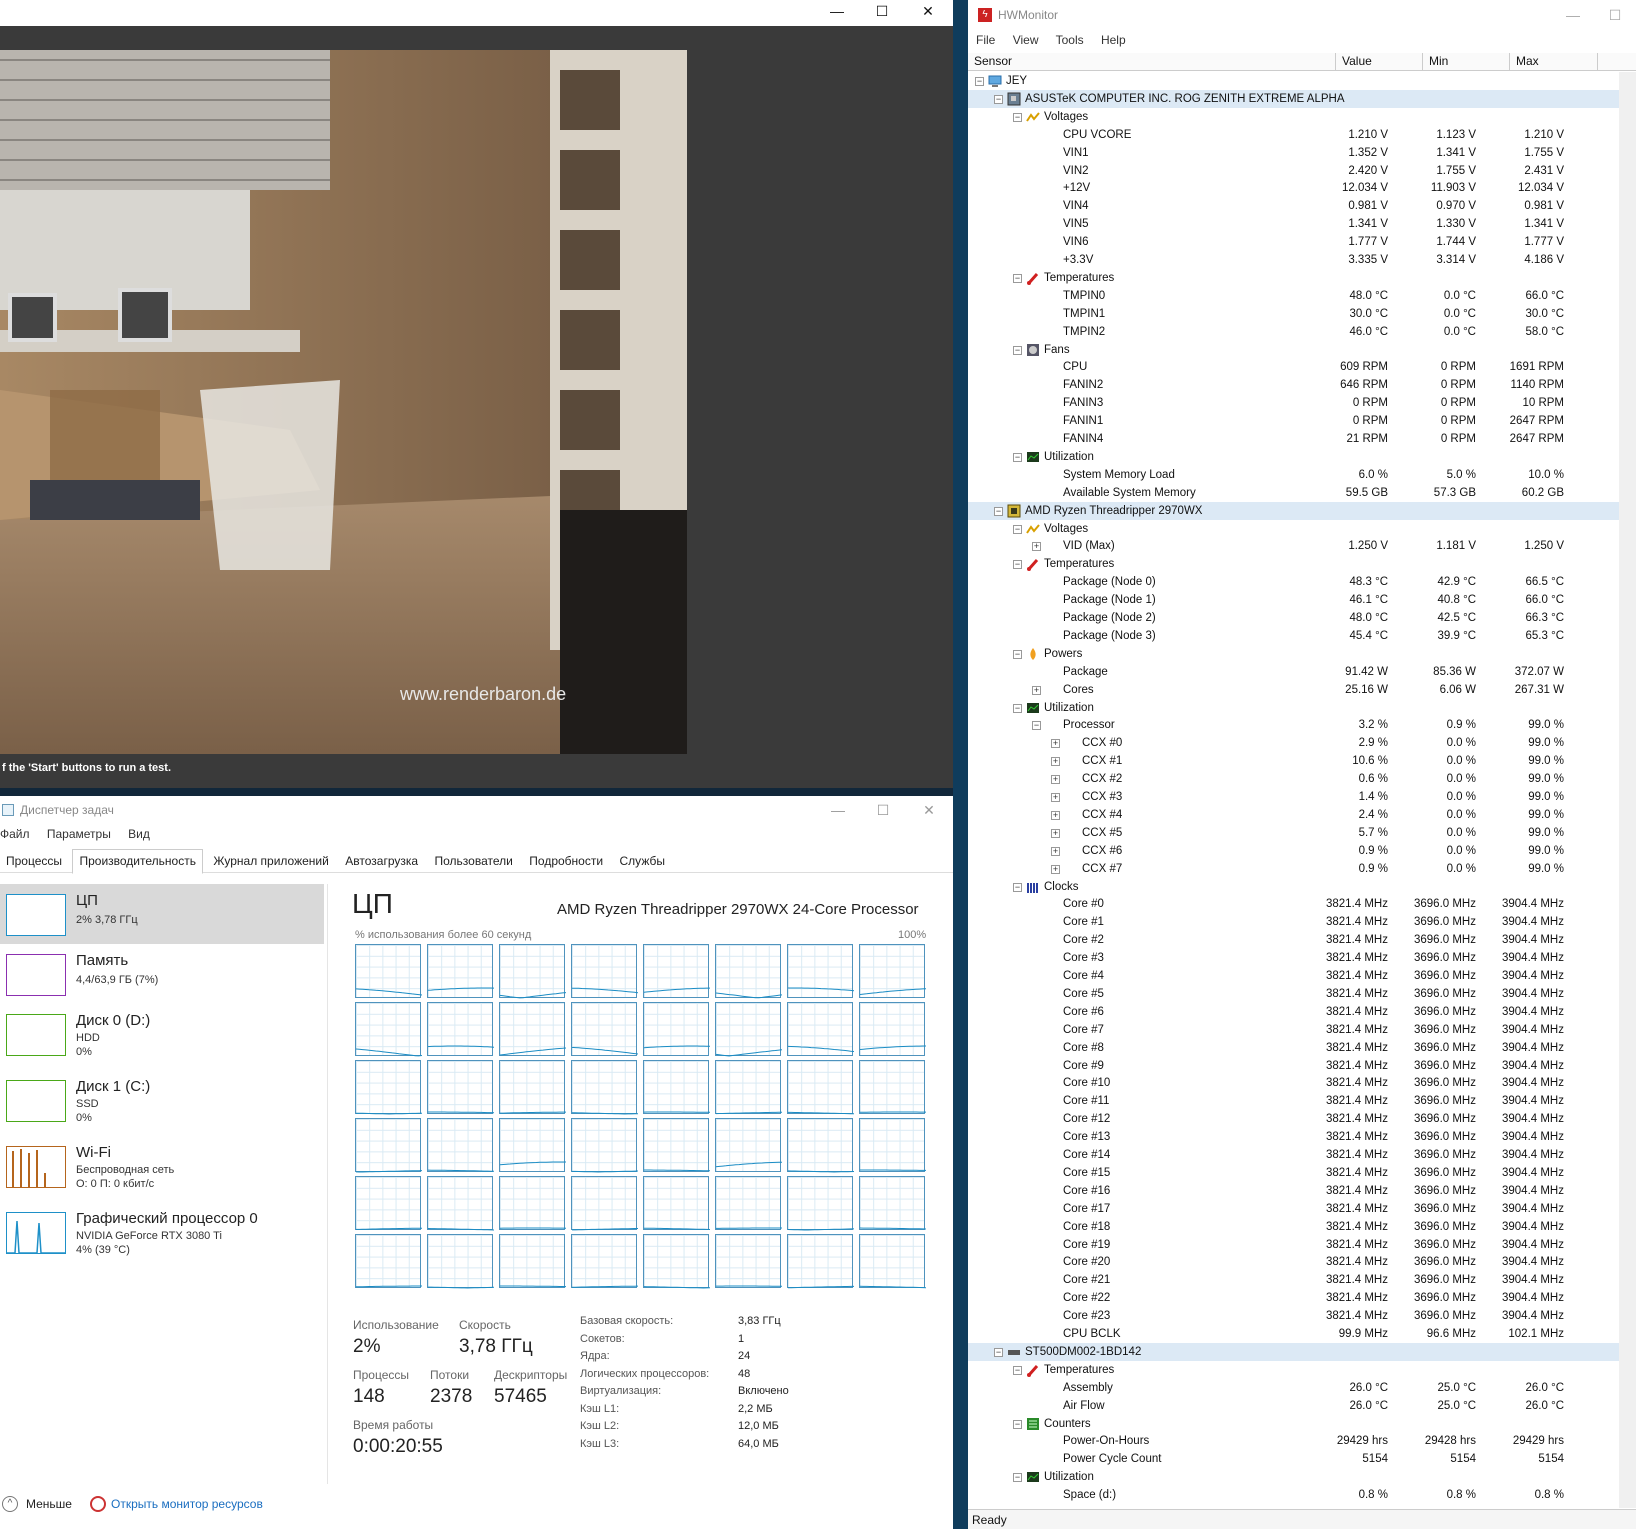 This screenshot has height=1529, width=1636. Describe the element at coordinates (1070, 40) in the screenshot. I see `menu-tools: Tools` at that location.